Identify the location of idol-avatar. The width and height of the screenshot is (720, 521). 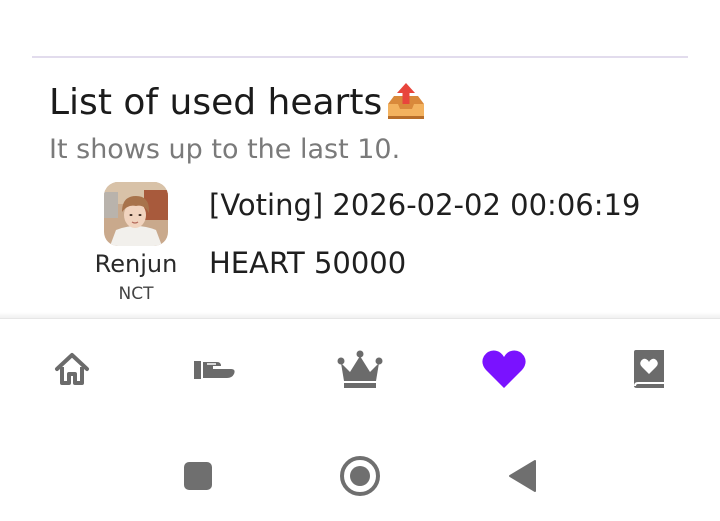
(136, 214).